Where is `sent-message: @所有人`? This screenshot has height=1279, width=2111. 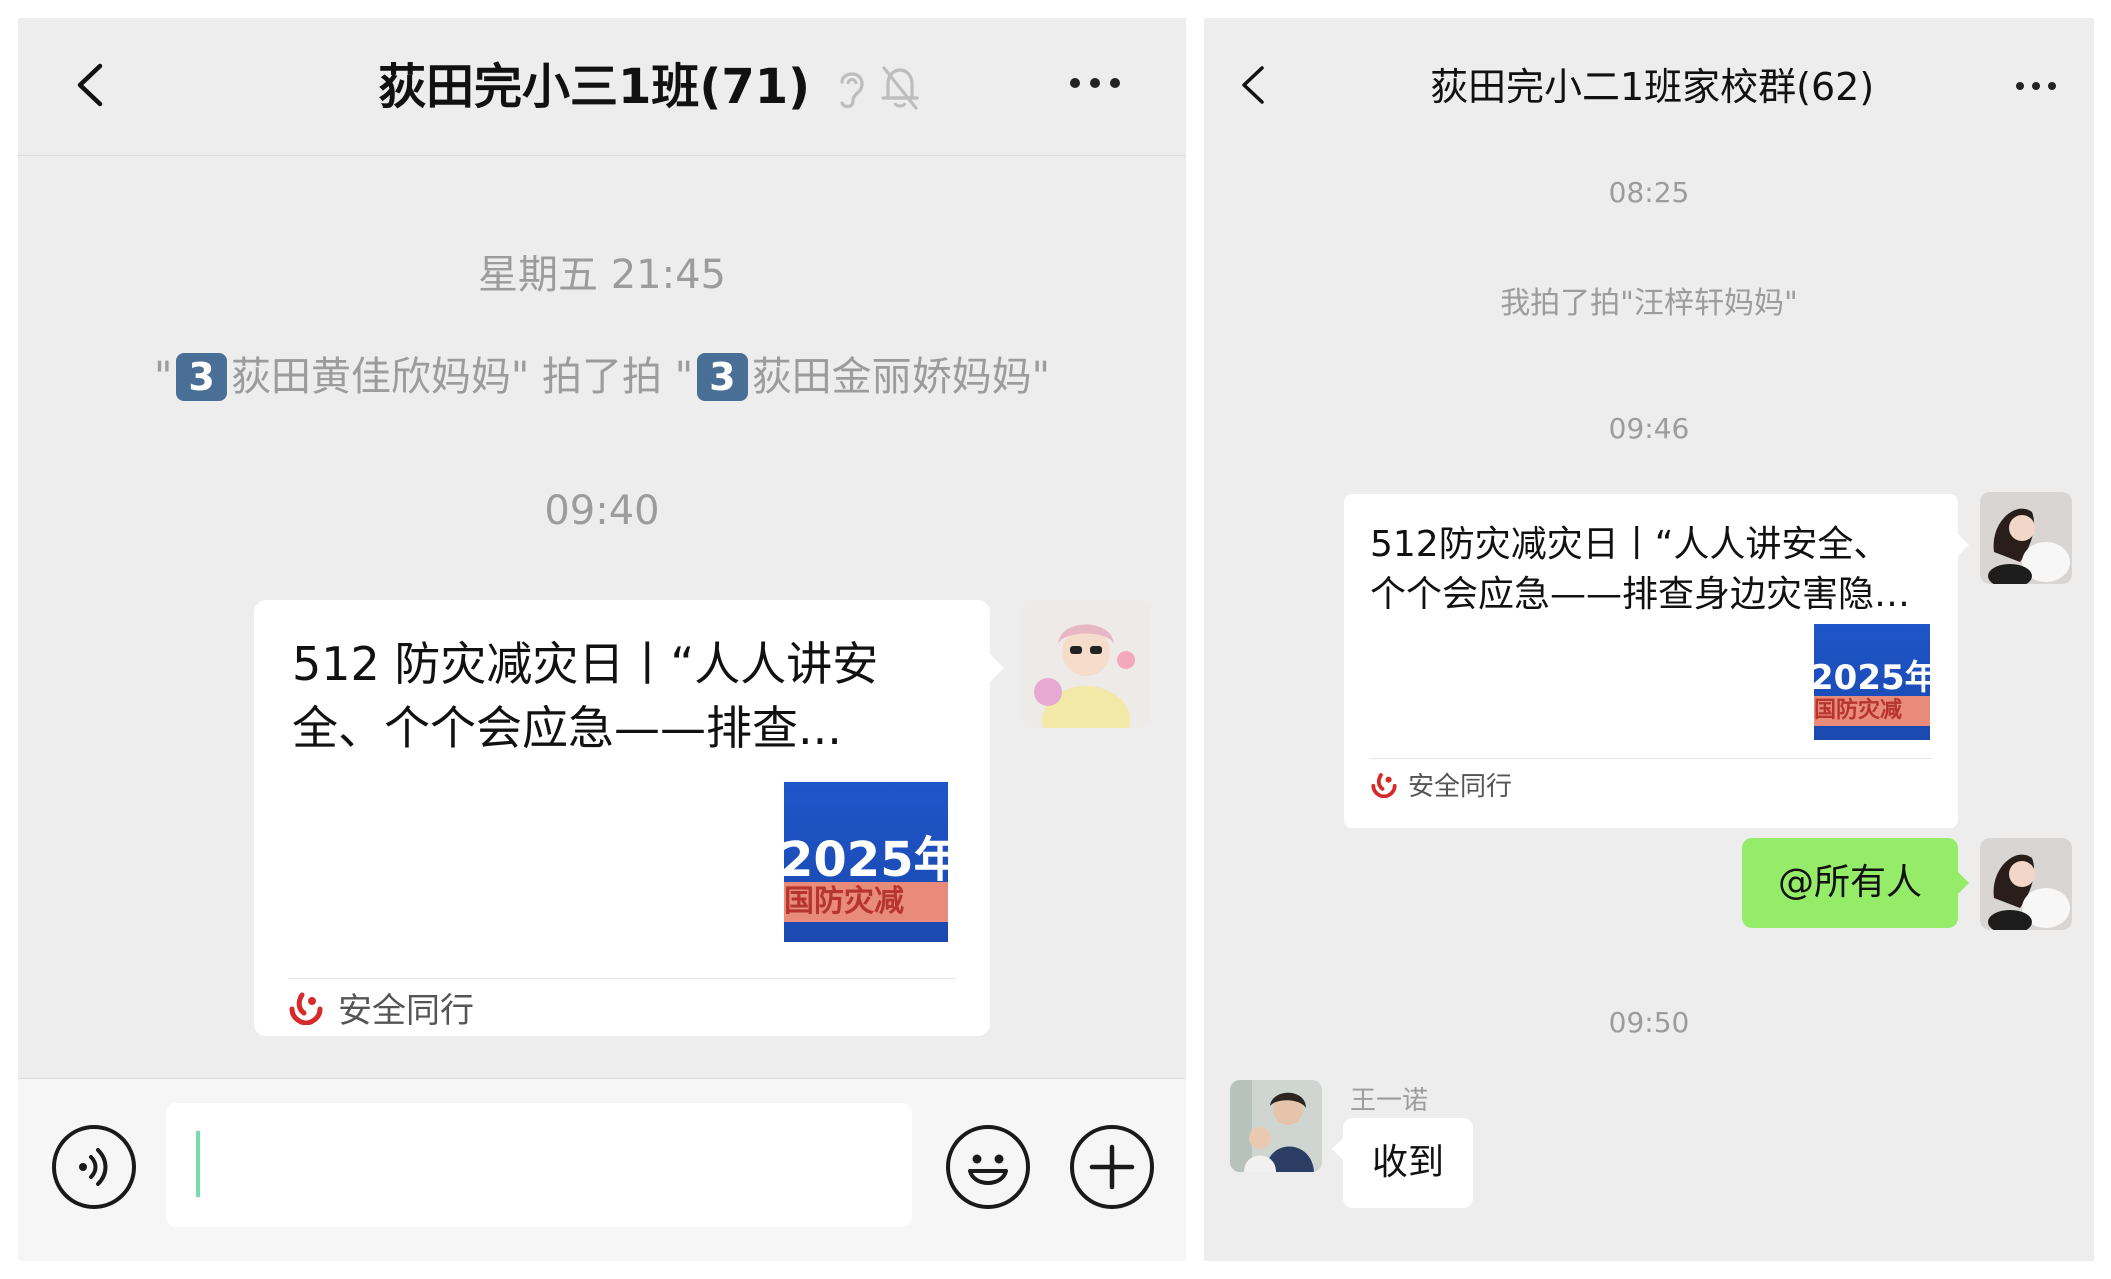 sent-message: @所有人 is located at coordinates (1850, 883).